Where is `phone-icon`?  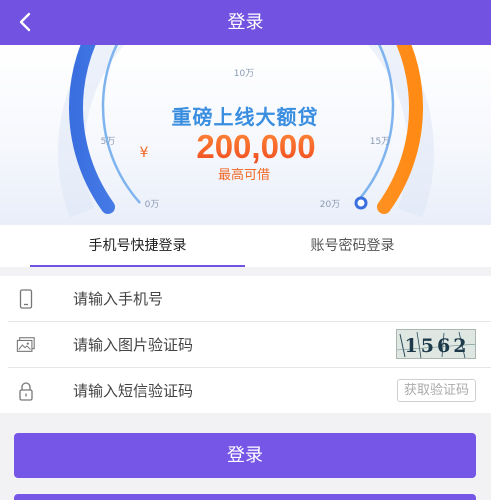
phone-icon is located at coordinates (26, 299).